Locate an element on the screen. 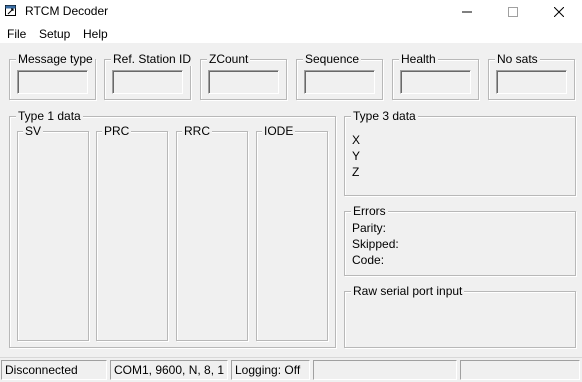  type3-label-z: Z is located at coordinates (356, 172).